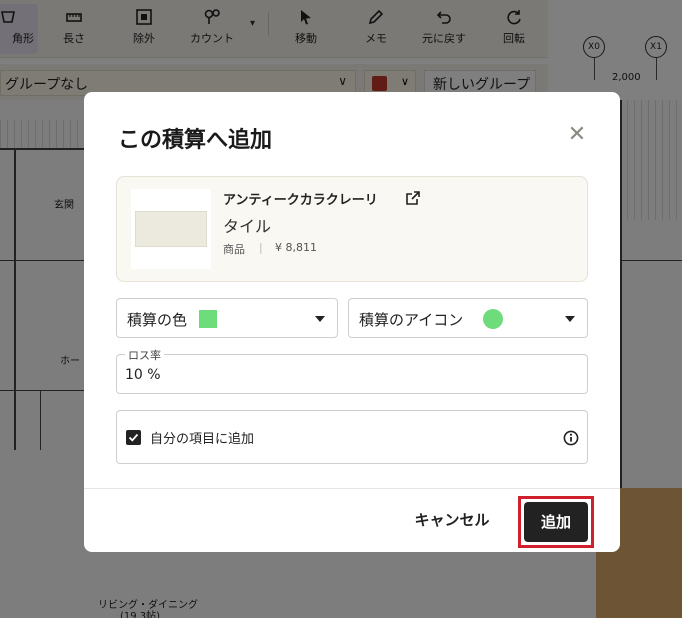 This screenshot has height=618, width=682. What do you see at coordinates (352, 229) in the screenshot?
I see `product-card: アンティークカラクレーリ タイル 商品 | ¥ 8,811` at bounding box center [352, 229].